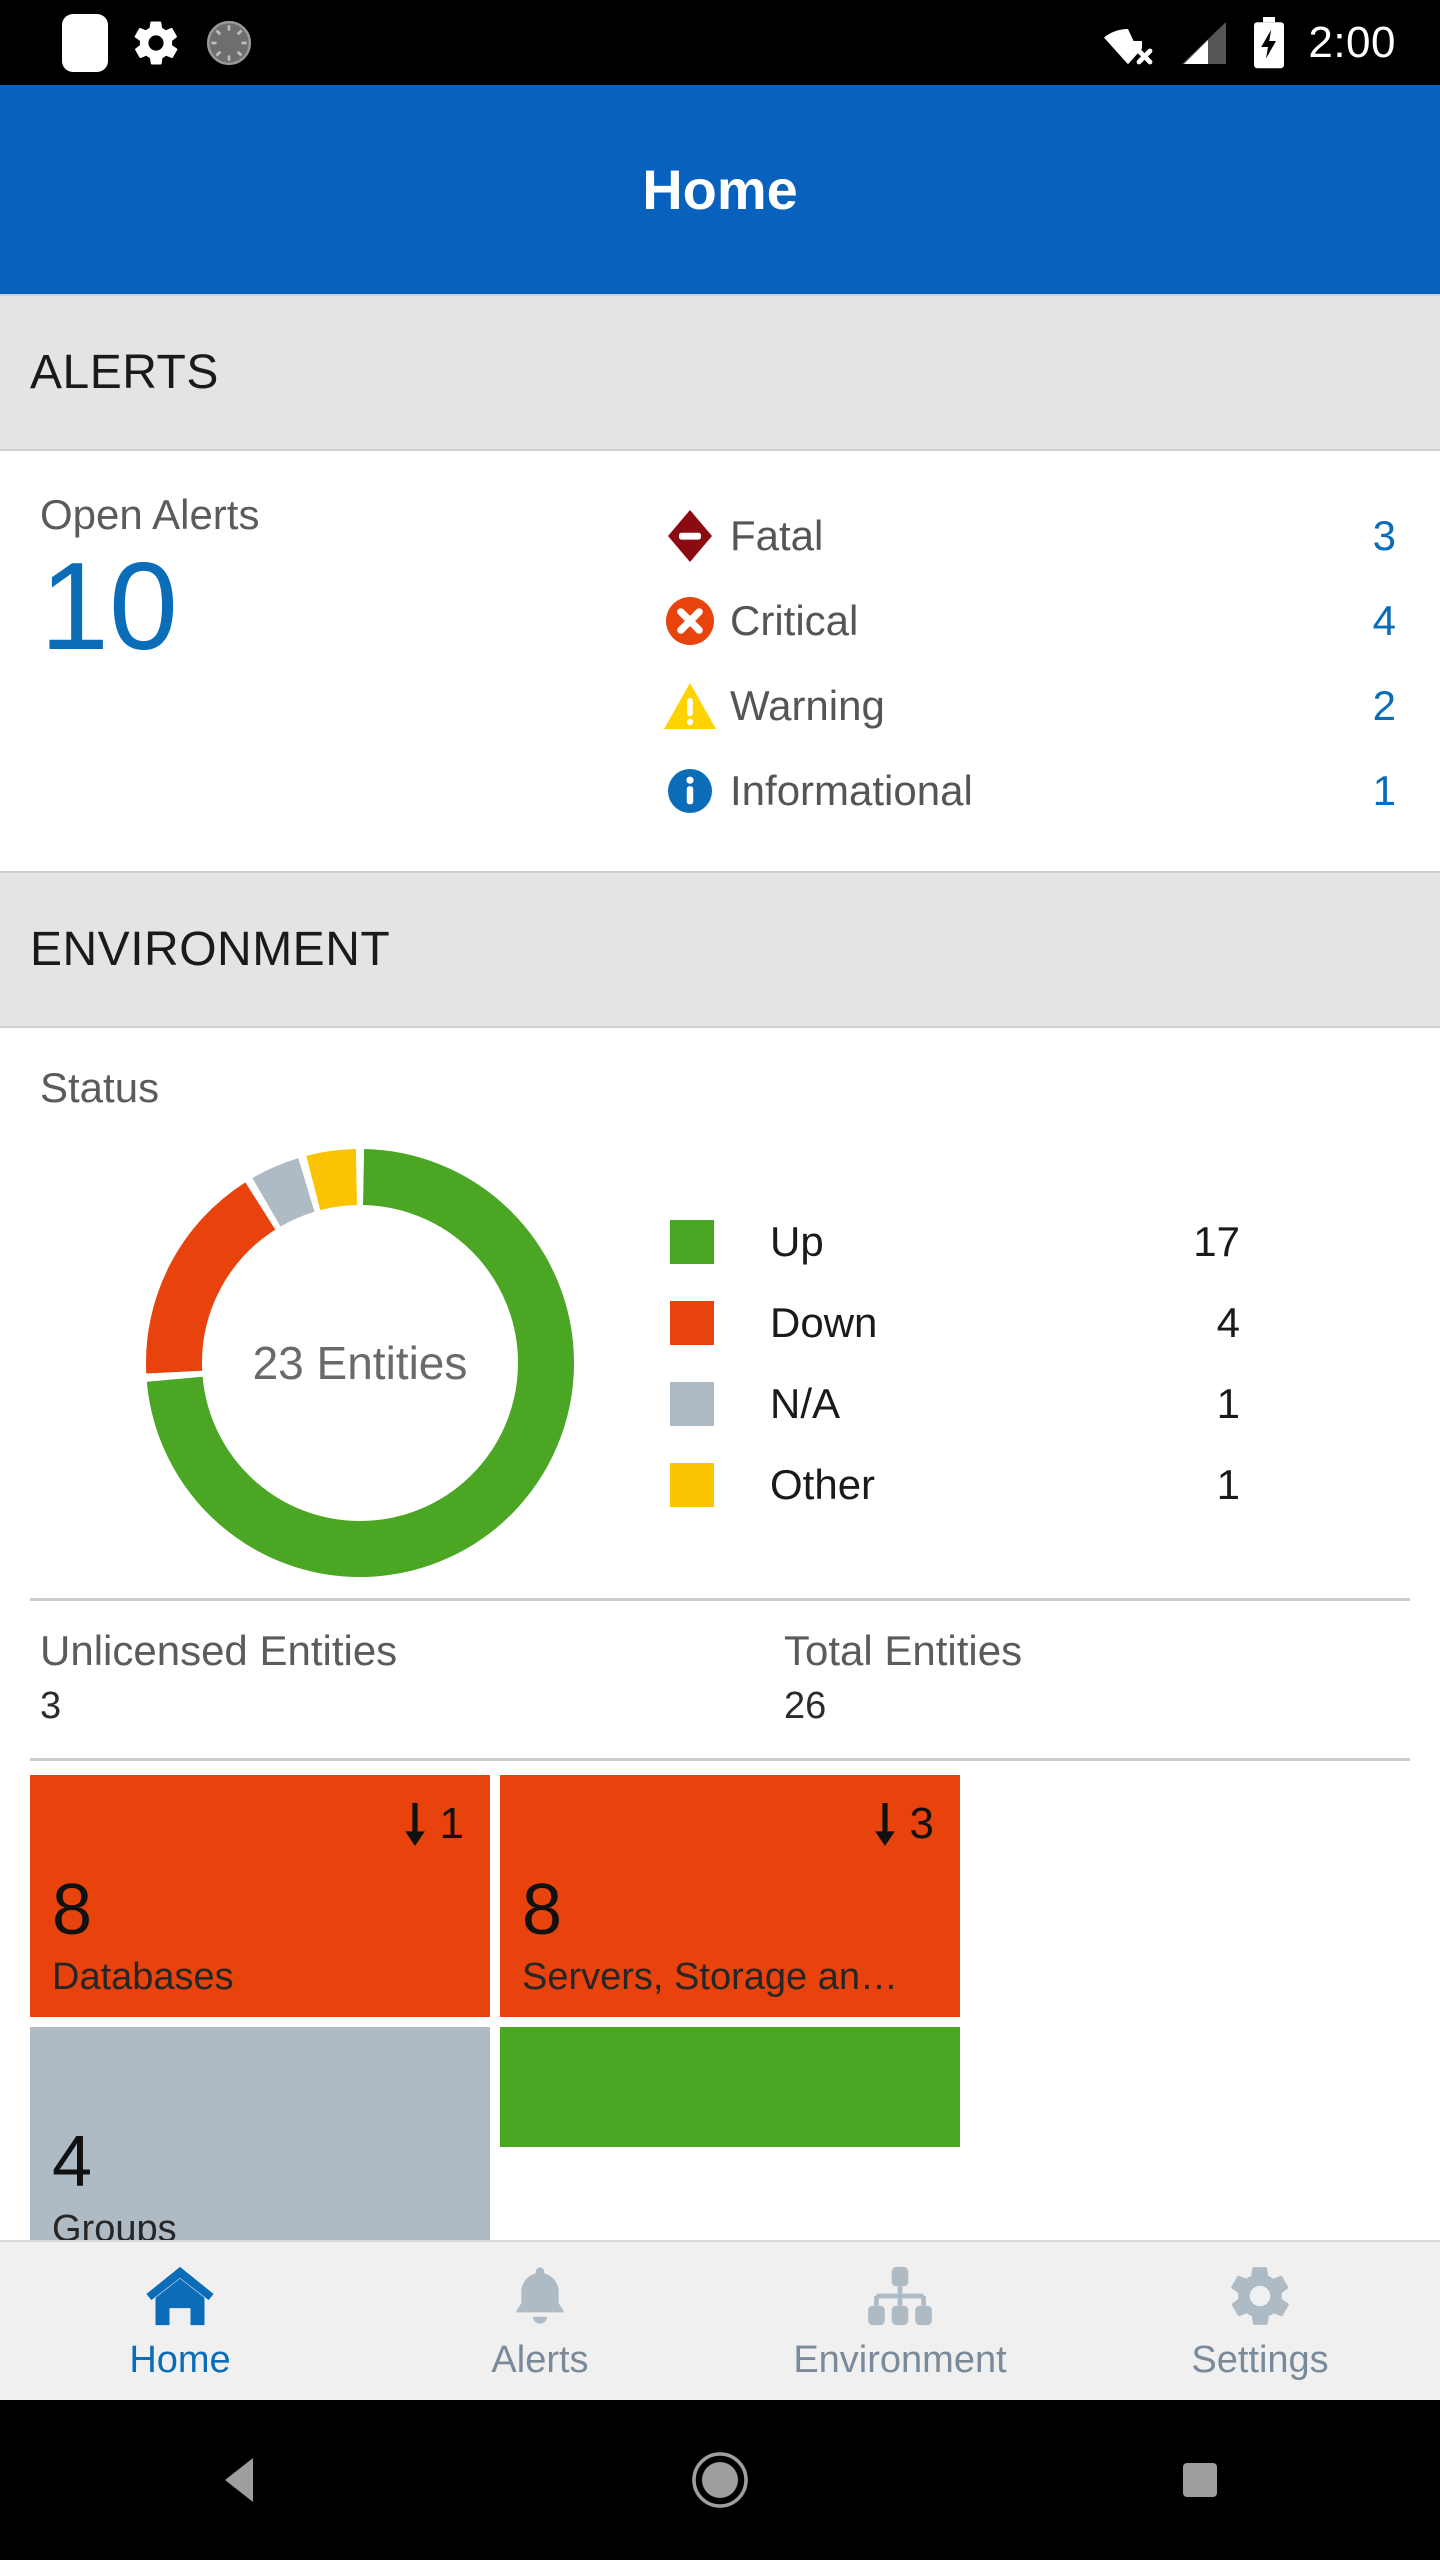  I want to click on cellular-signal-icon, so click(1204, 42).